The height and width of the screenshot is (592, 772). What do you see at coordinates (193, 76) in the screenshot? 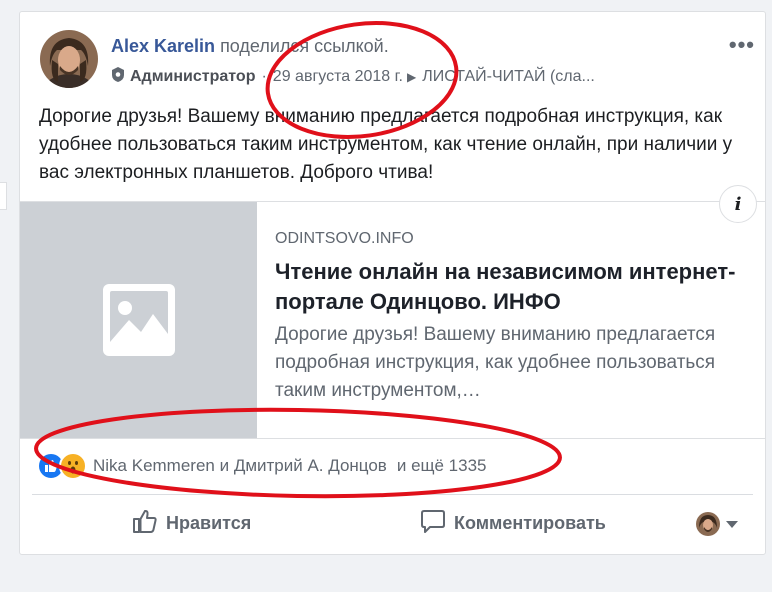
I see `admin-role-label: Администратор` at bounding box center [193, 76].